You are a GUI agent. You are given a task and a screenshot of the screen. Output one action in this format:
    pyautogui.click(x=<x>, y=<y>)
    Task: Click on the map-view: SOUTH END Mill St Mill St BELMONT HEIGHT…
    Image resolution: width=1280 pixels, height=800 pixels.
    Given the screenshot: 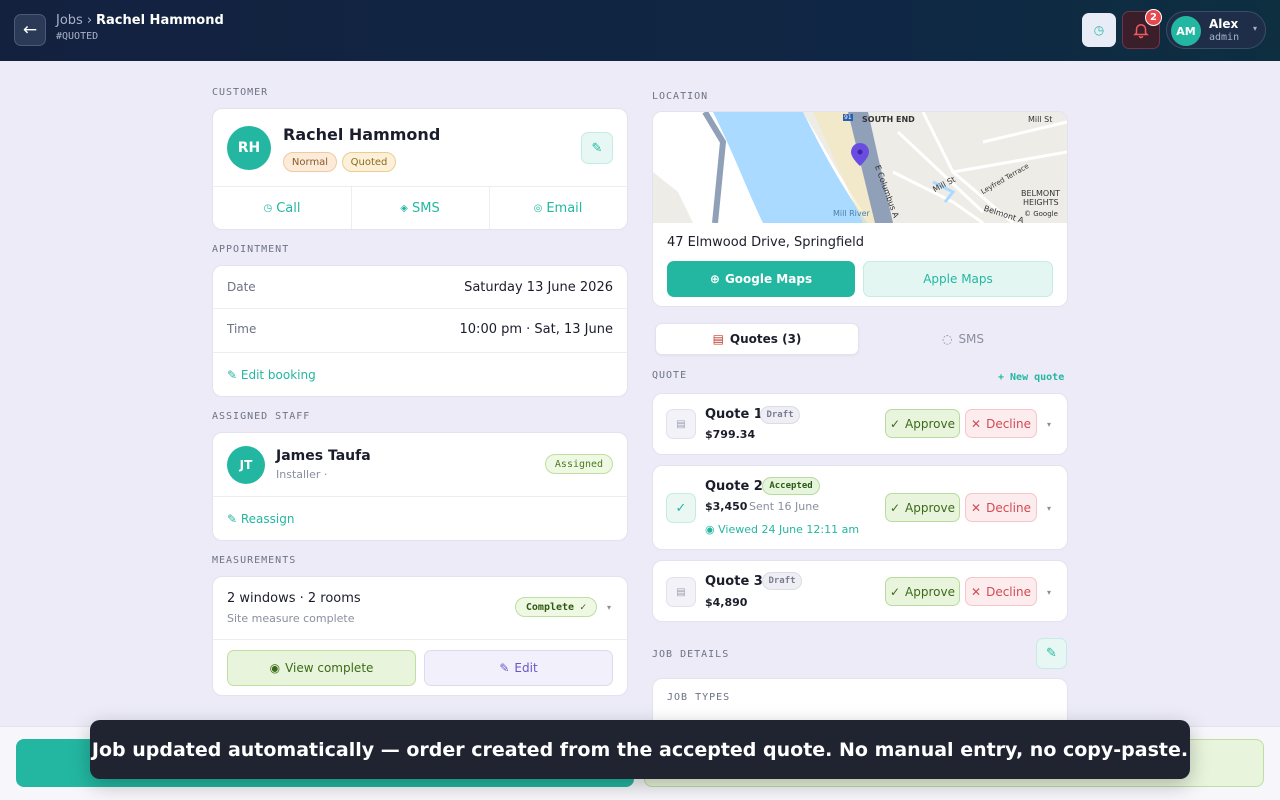 What is the action you would take?
    pyautogui.click(x=860, y=167)
    